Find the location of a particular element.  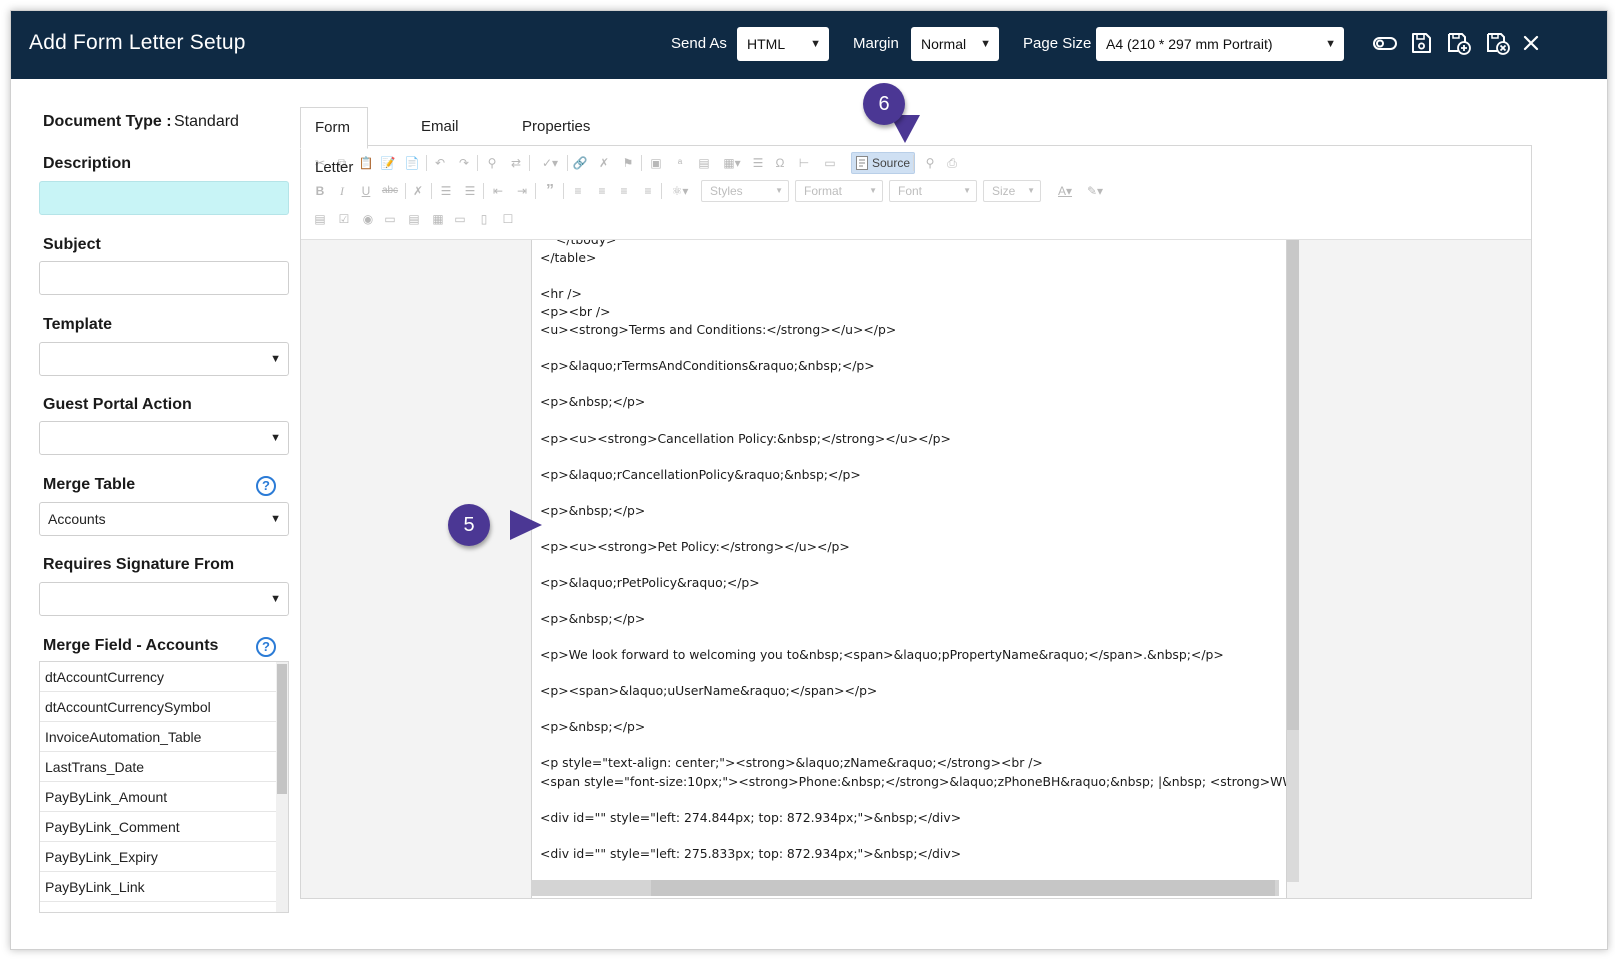

font-label: Font is located at coordinates (910, 191).